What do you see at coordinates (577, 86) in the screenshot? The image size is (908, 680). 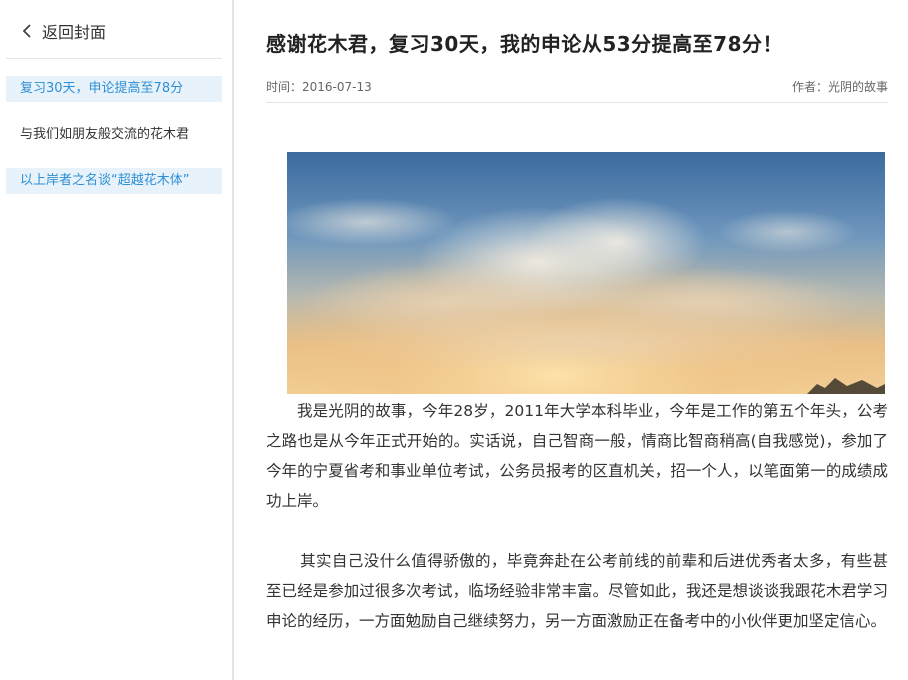 I see `article-meta: 时间：2016-07-13 作者：光阴的故事` at bounding box center [577, 86].